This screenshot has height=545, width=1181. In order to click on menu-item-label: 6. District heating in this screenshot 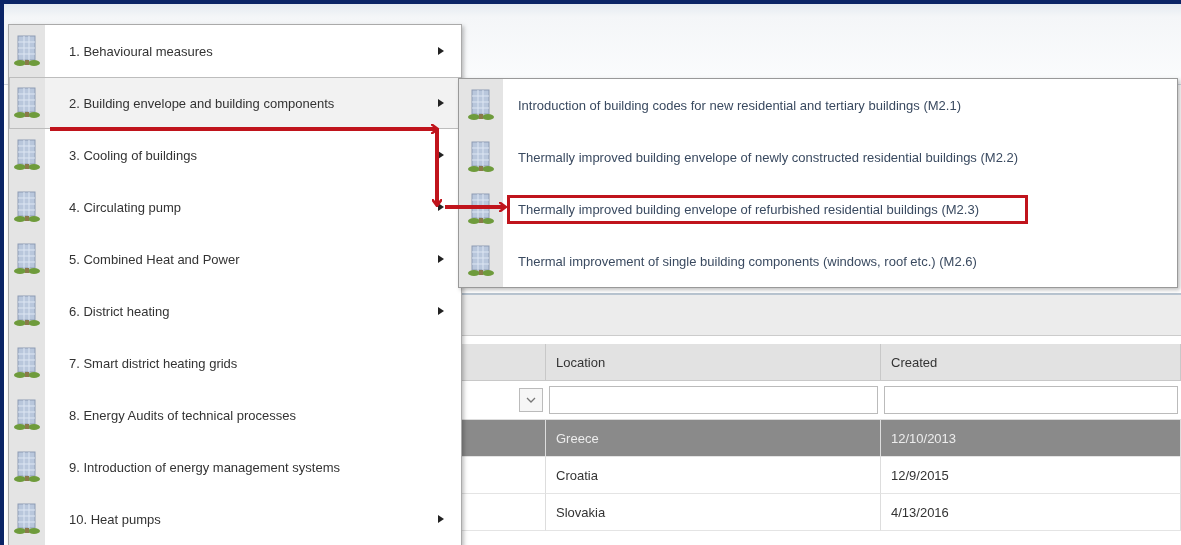, I will do `click(119, 311)`.